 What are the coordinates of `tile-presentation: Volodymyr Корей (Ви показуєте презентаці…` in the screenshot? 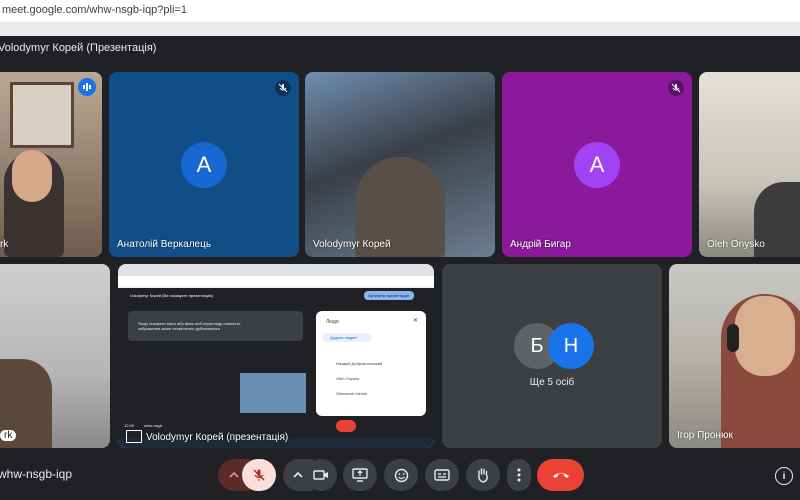 It's located at (276, 356).